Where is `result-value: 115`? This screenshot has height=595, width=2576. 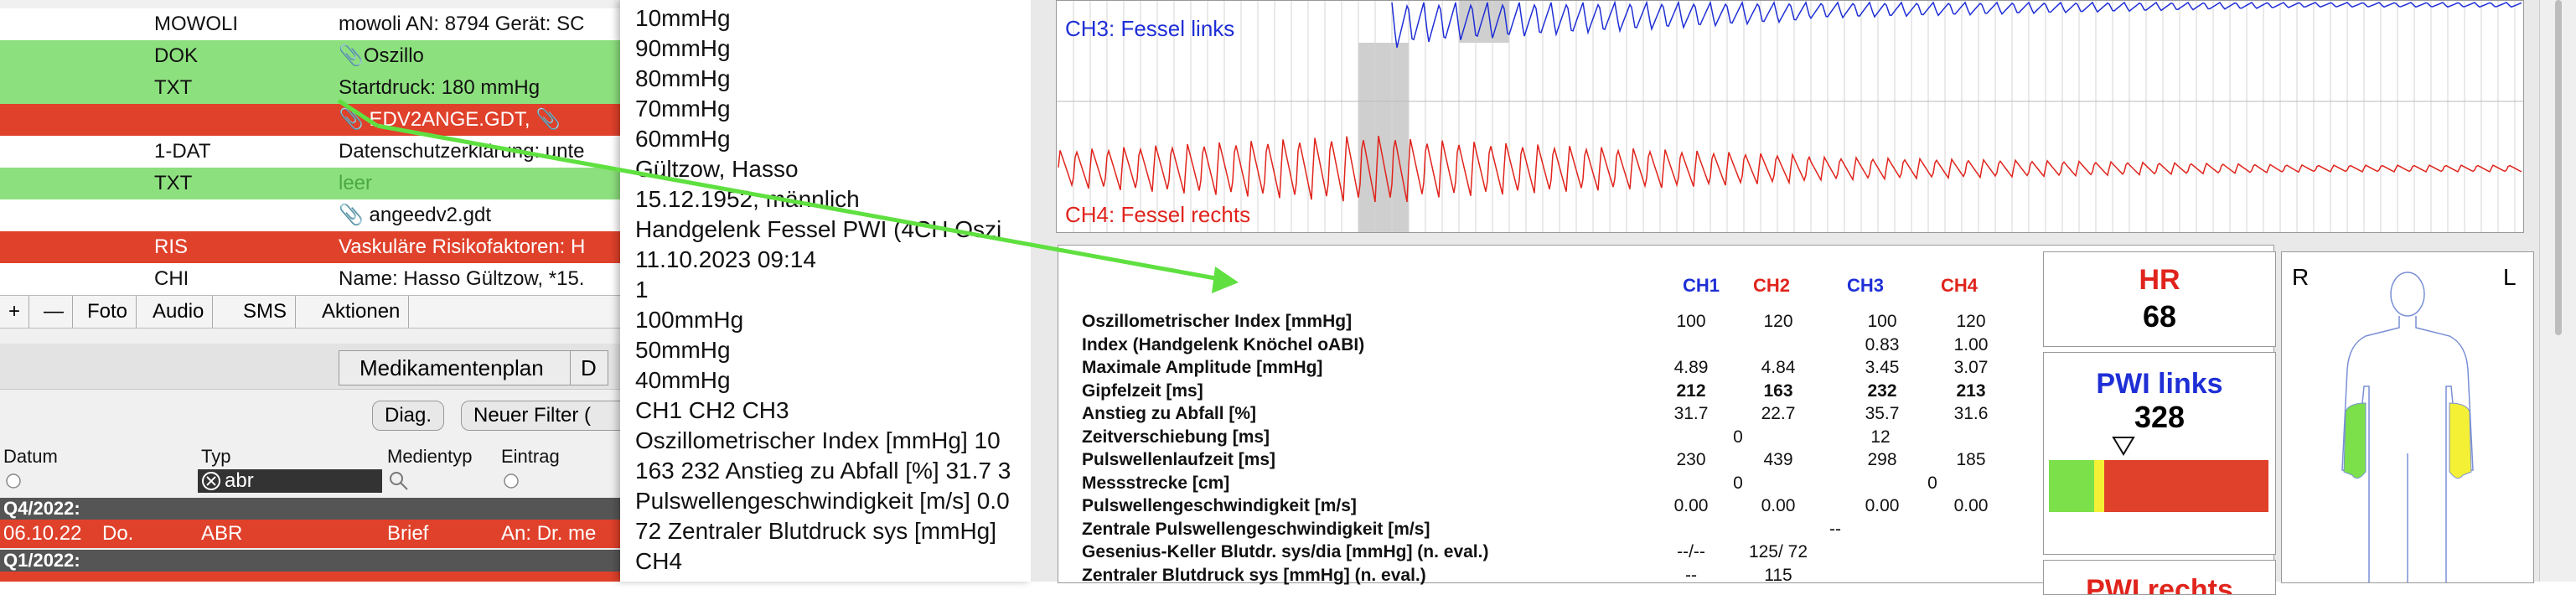
result-value: 115 is located at coordinates (1778, 575).